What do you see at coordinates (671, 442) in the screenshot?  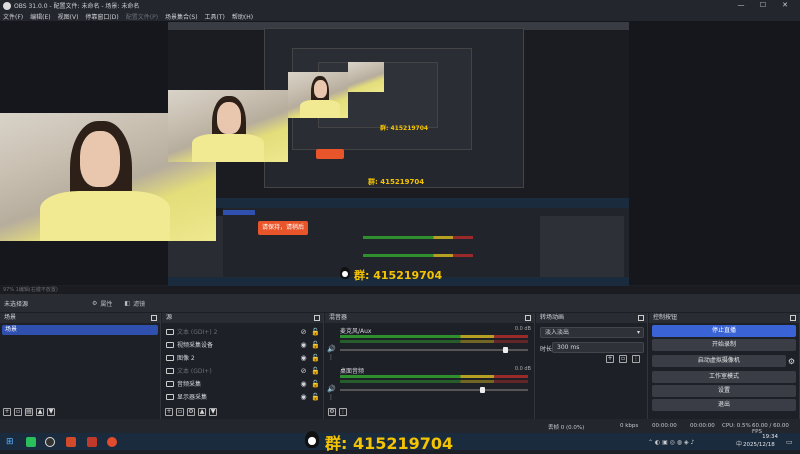 I see `tray-icons: ⌃ ◐ ▣ ◎ ◍ ◈ ♪` at bounding box center [671, 442].